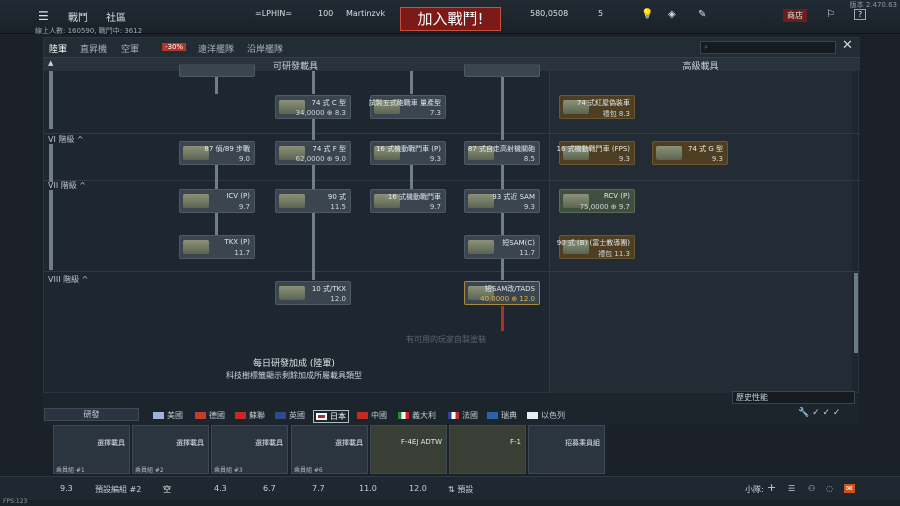 The image size is (900, 506). Describe the element at coordinates (795, 15) in the screenshot. I see `shop-button: 商店` at that location.